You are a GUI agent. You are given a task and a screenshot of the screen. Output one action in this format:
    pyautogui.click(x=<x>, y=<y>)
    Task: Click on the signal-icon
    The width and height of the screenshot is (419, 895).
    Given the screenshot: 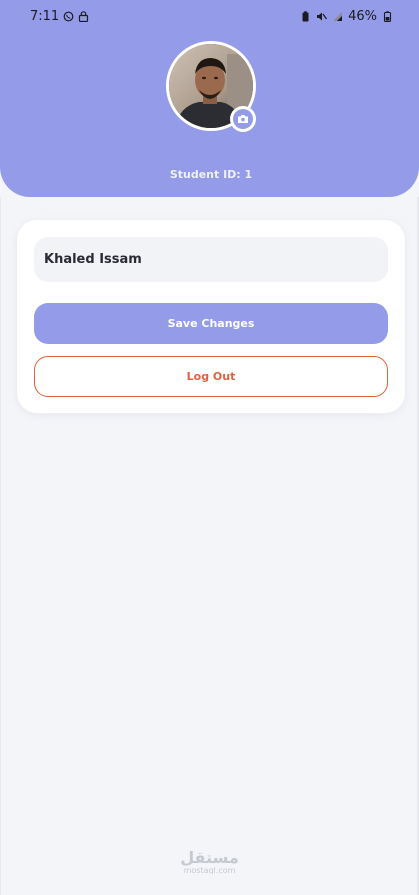 What is the action you would take?
    pyautogui.click(x=337, y=16)
    